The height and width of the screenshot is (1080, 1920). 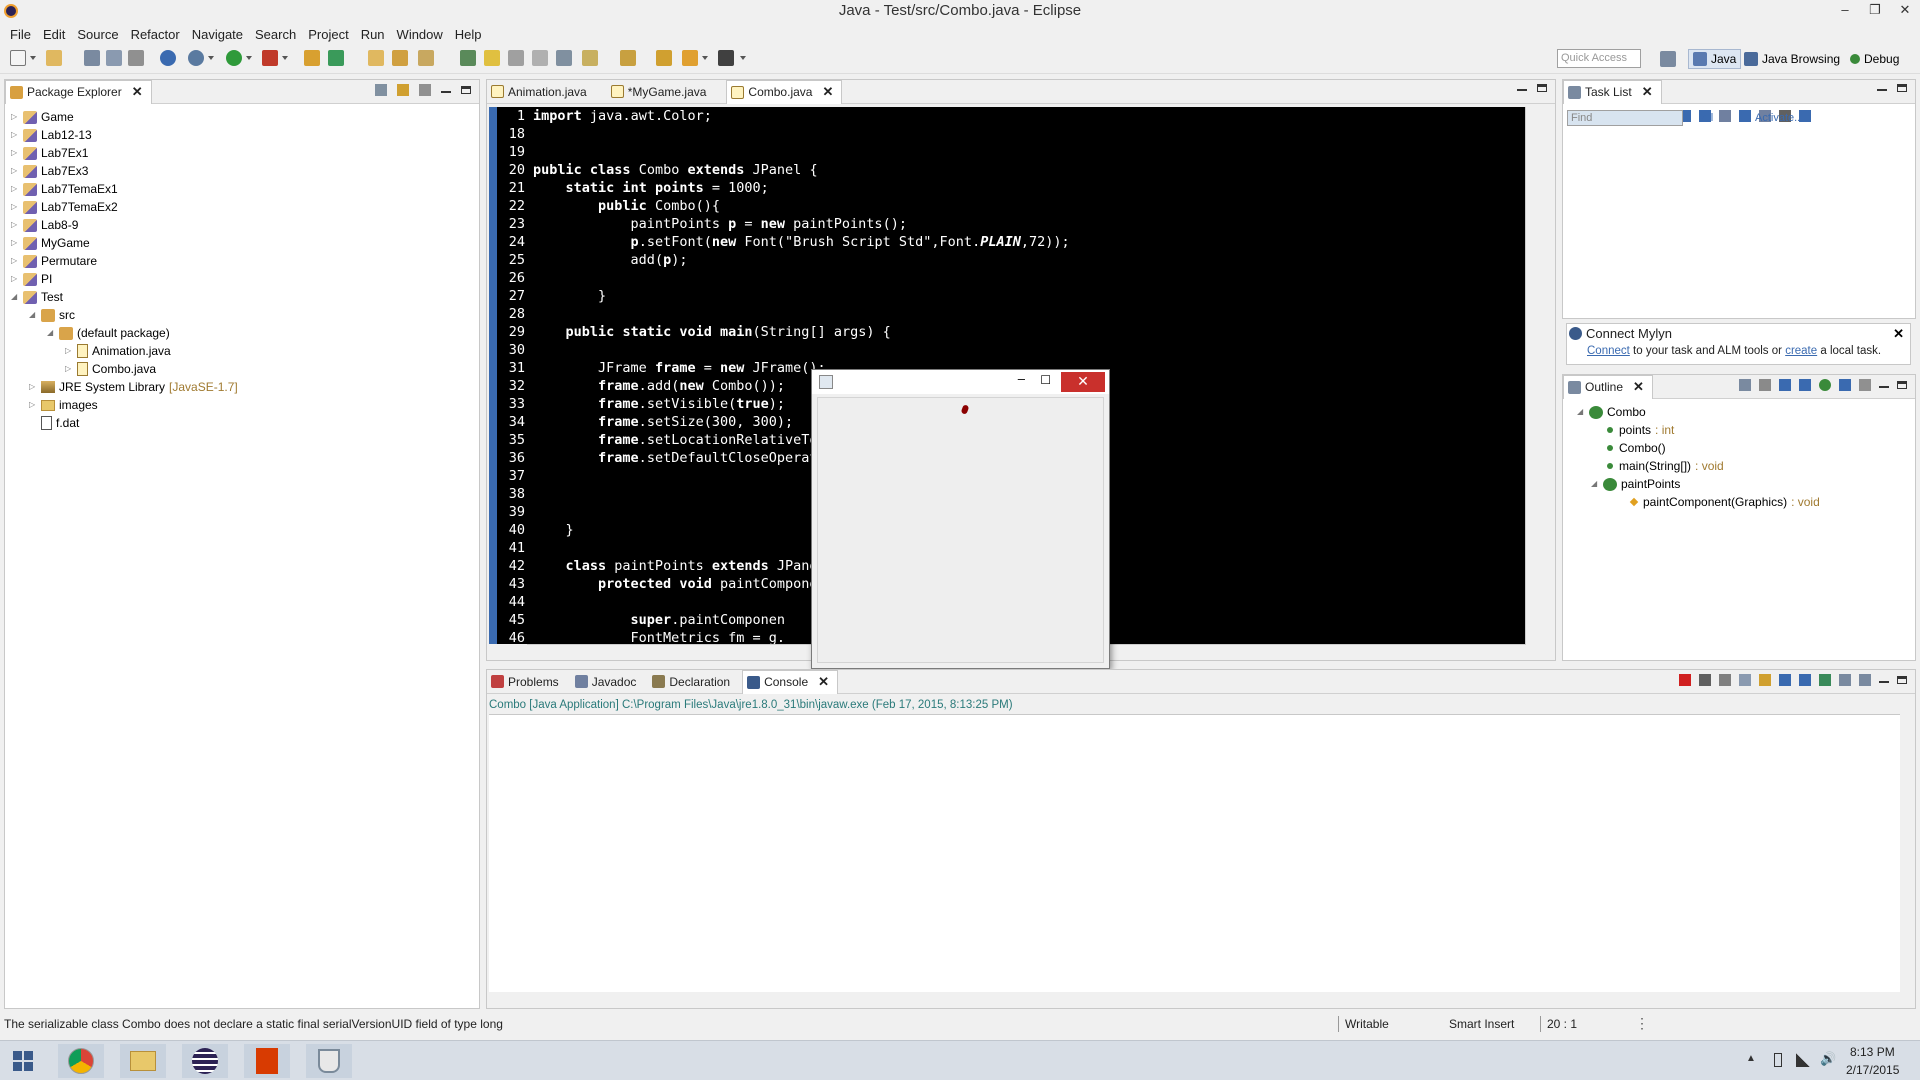 I want to click on tab-package-explorer: Package Explorer ✕, so click(x=78, y=91).